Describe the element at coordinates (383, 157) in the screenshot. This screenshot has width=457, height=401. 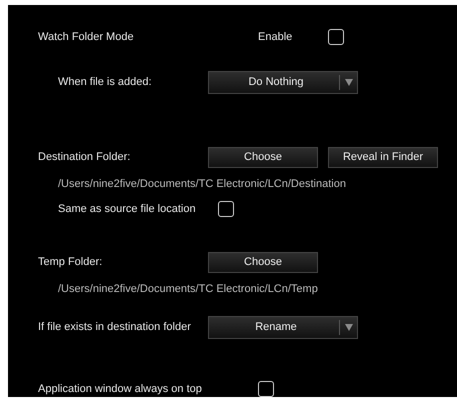
I see `reveal-button: Reveal in Finder` at that location.